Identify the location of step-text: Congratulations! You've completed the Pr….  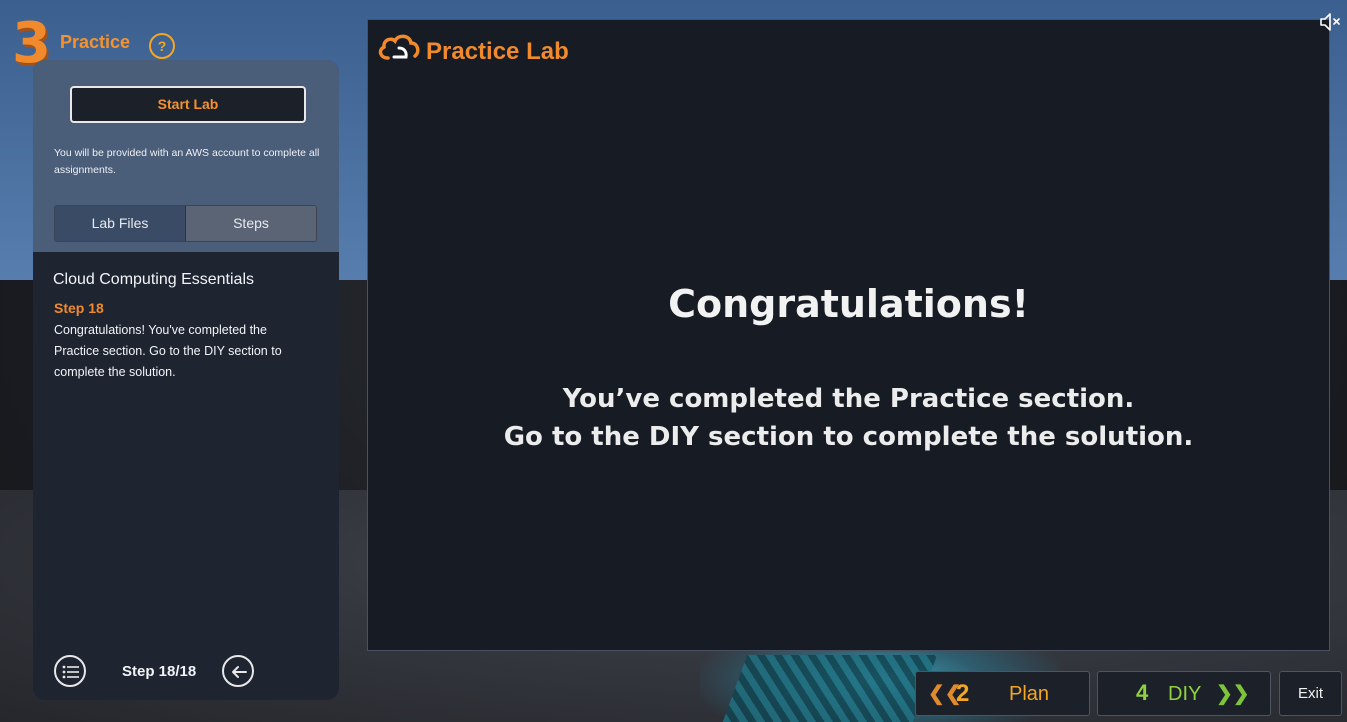
(168, 351).